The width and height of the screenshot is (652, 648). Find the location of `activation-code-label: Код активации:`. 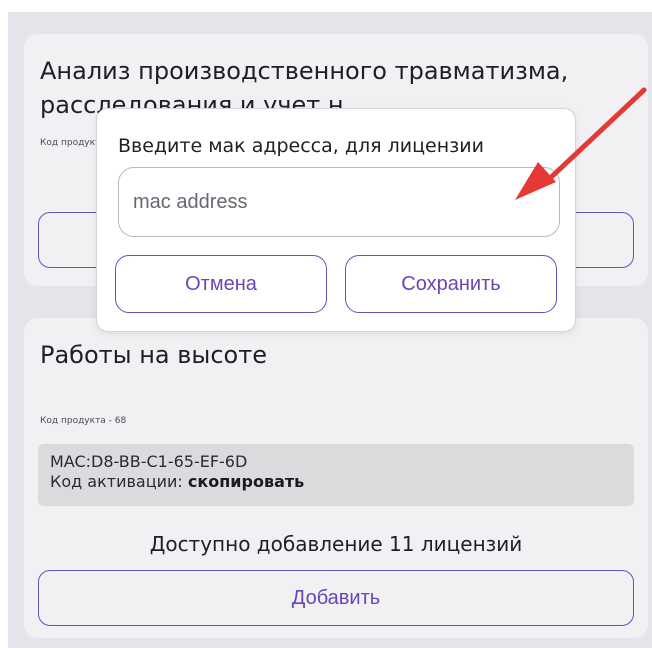

activation-code-label: Код активации: is located at coordinates (119, 481).